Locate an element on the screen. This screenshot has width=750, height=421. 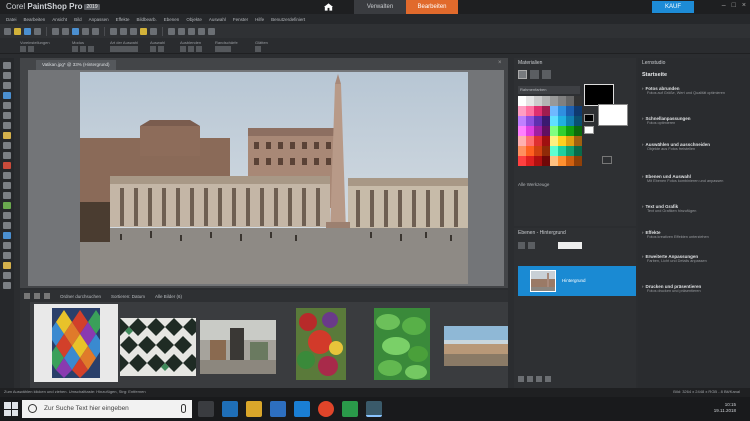
foreground-color-swatch is located at coordinates (599, 95).